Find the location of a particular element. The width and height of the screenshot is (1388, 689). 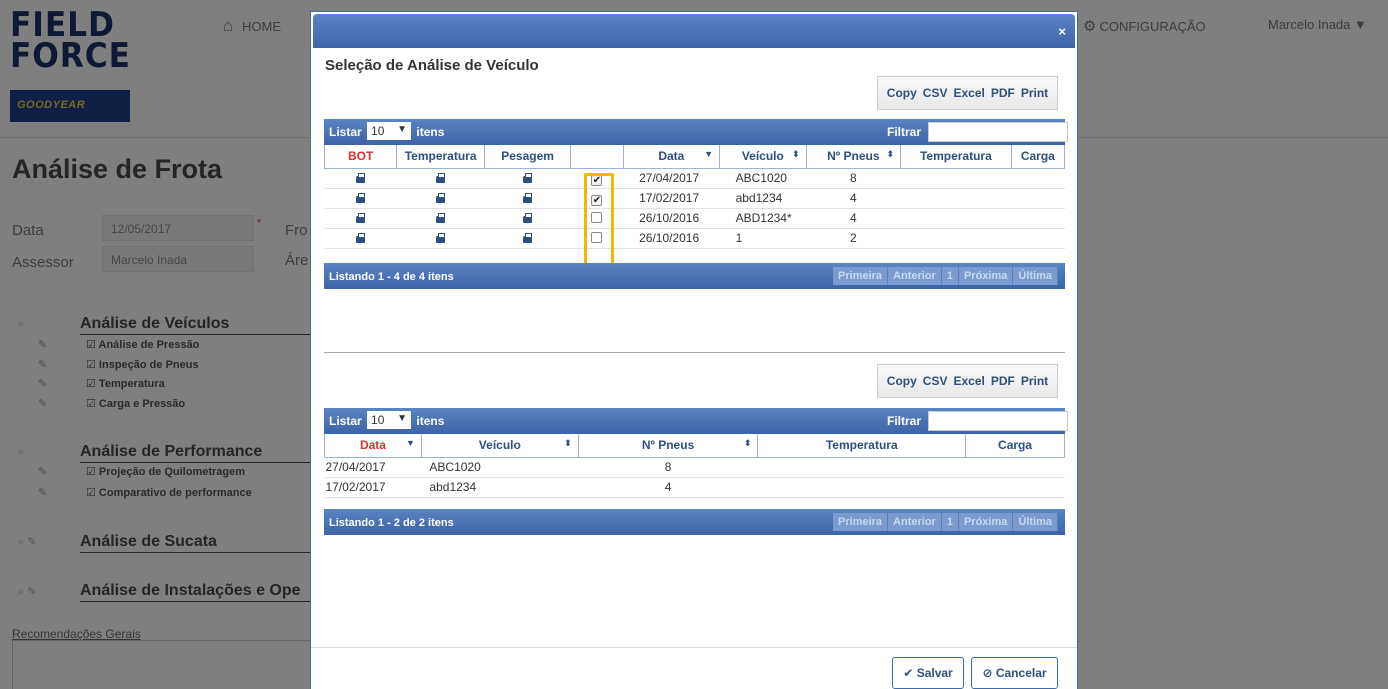

modal-footer-divider is located at coordinates (694, 647).